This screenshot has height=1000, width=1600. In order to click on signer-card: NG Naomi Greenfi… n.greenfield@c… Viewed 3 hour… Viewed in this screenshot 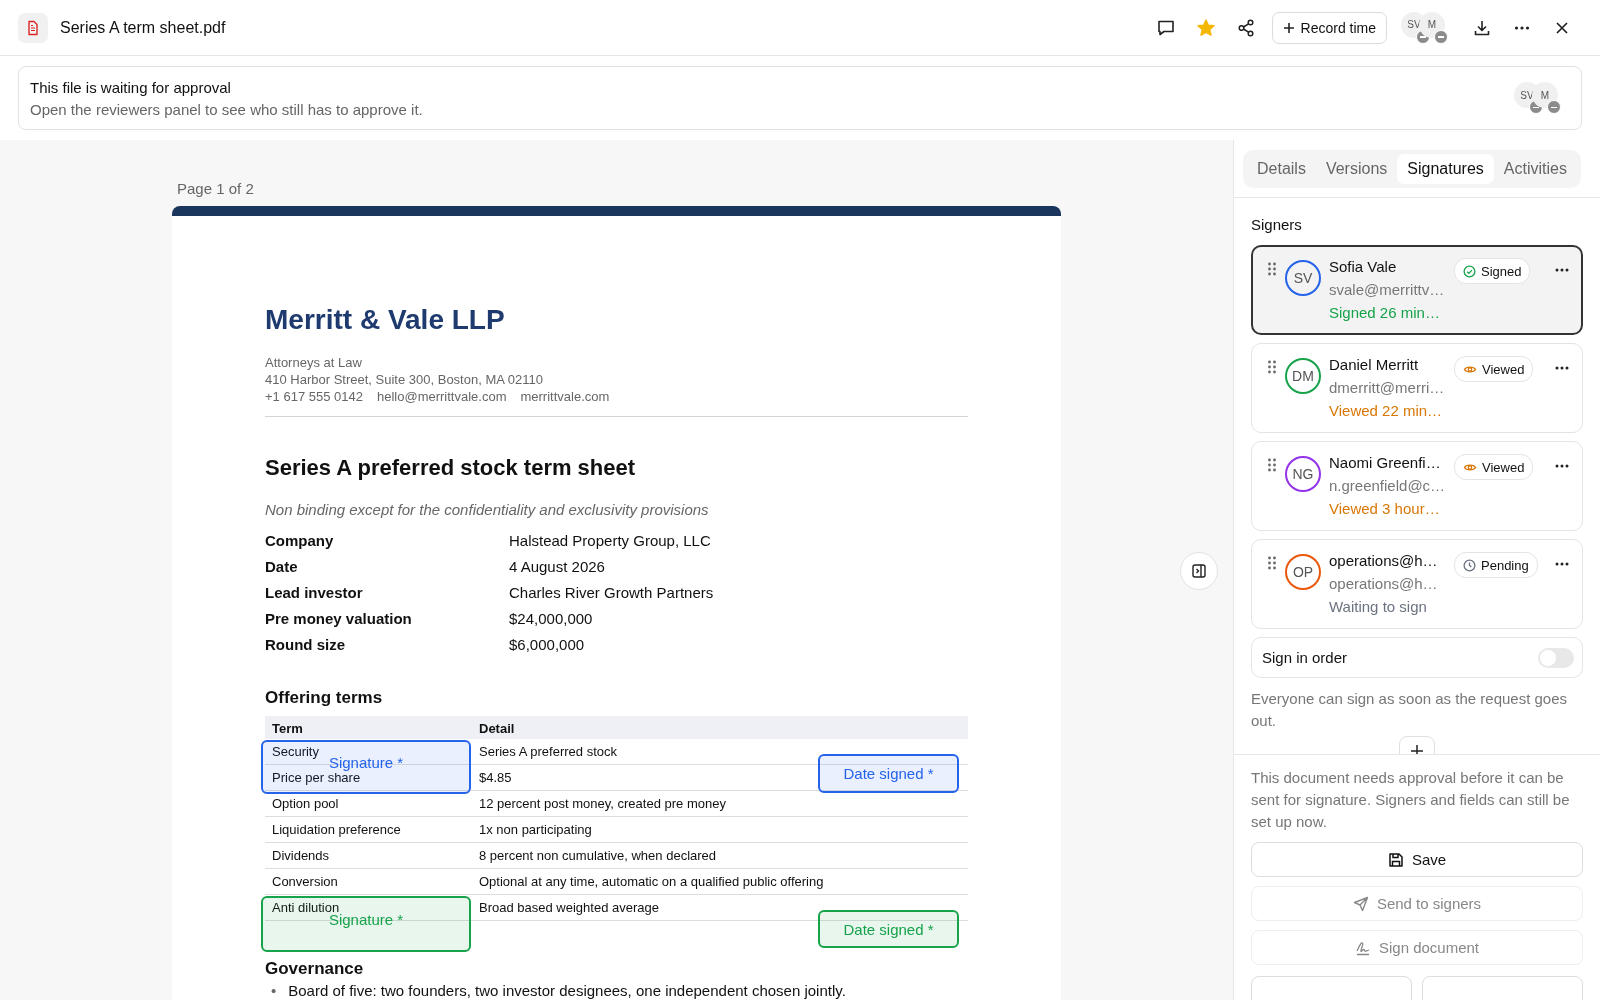, I will do `click(1417, 486)`.